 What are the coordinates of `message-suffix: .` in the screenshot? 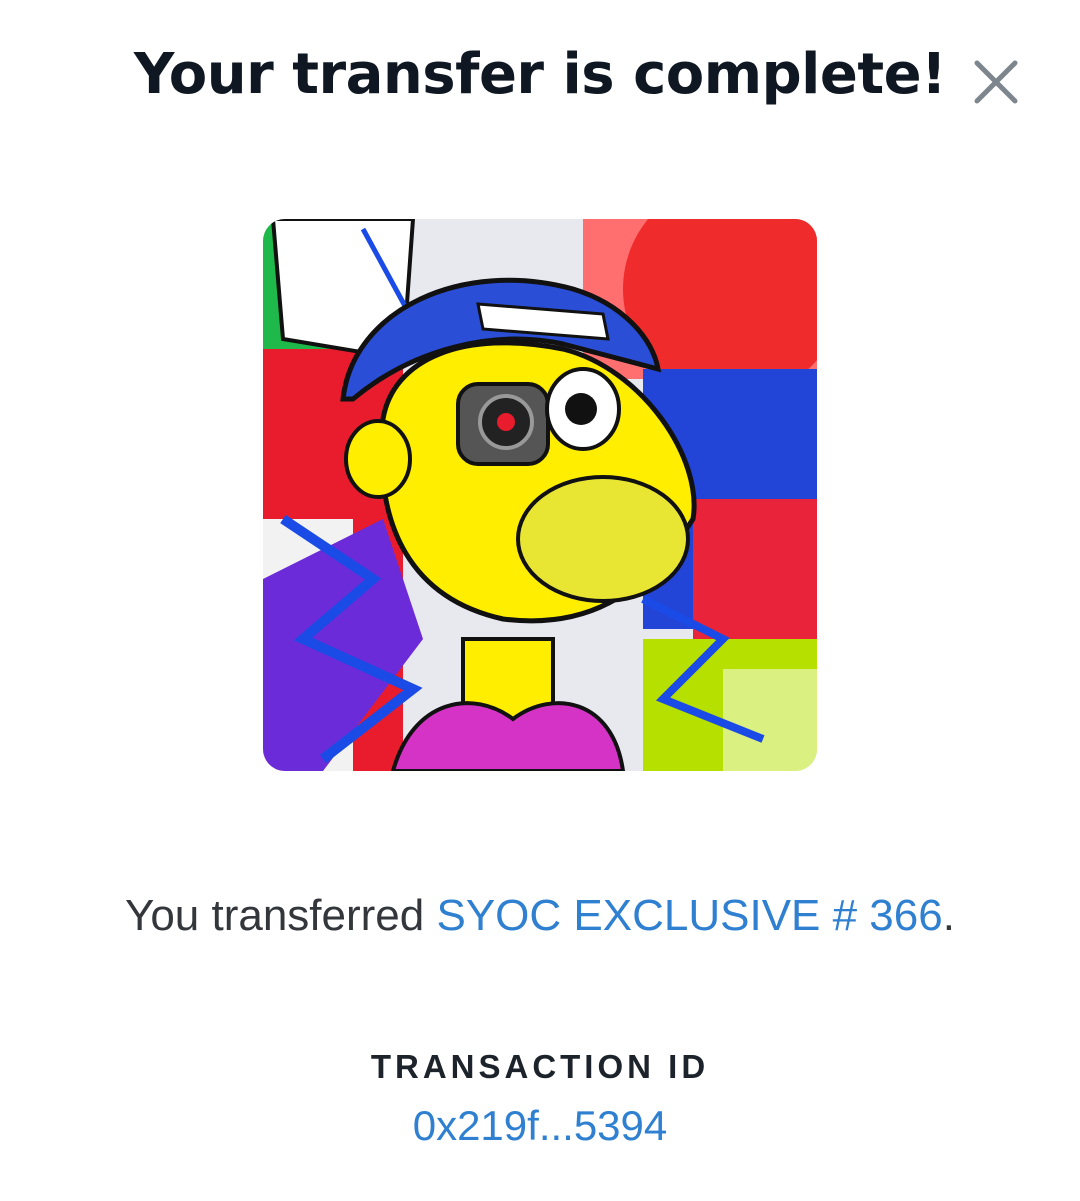 It's located at (948, 915).